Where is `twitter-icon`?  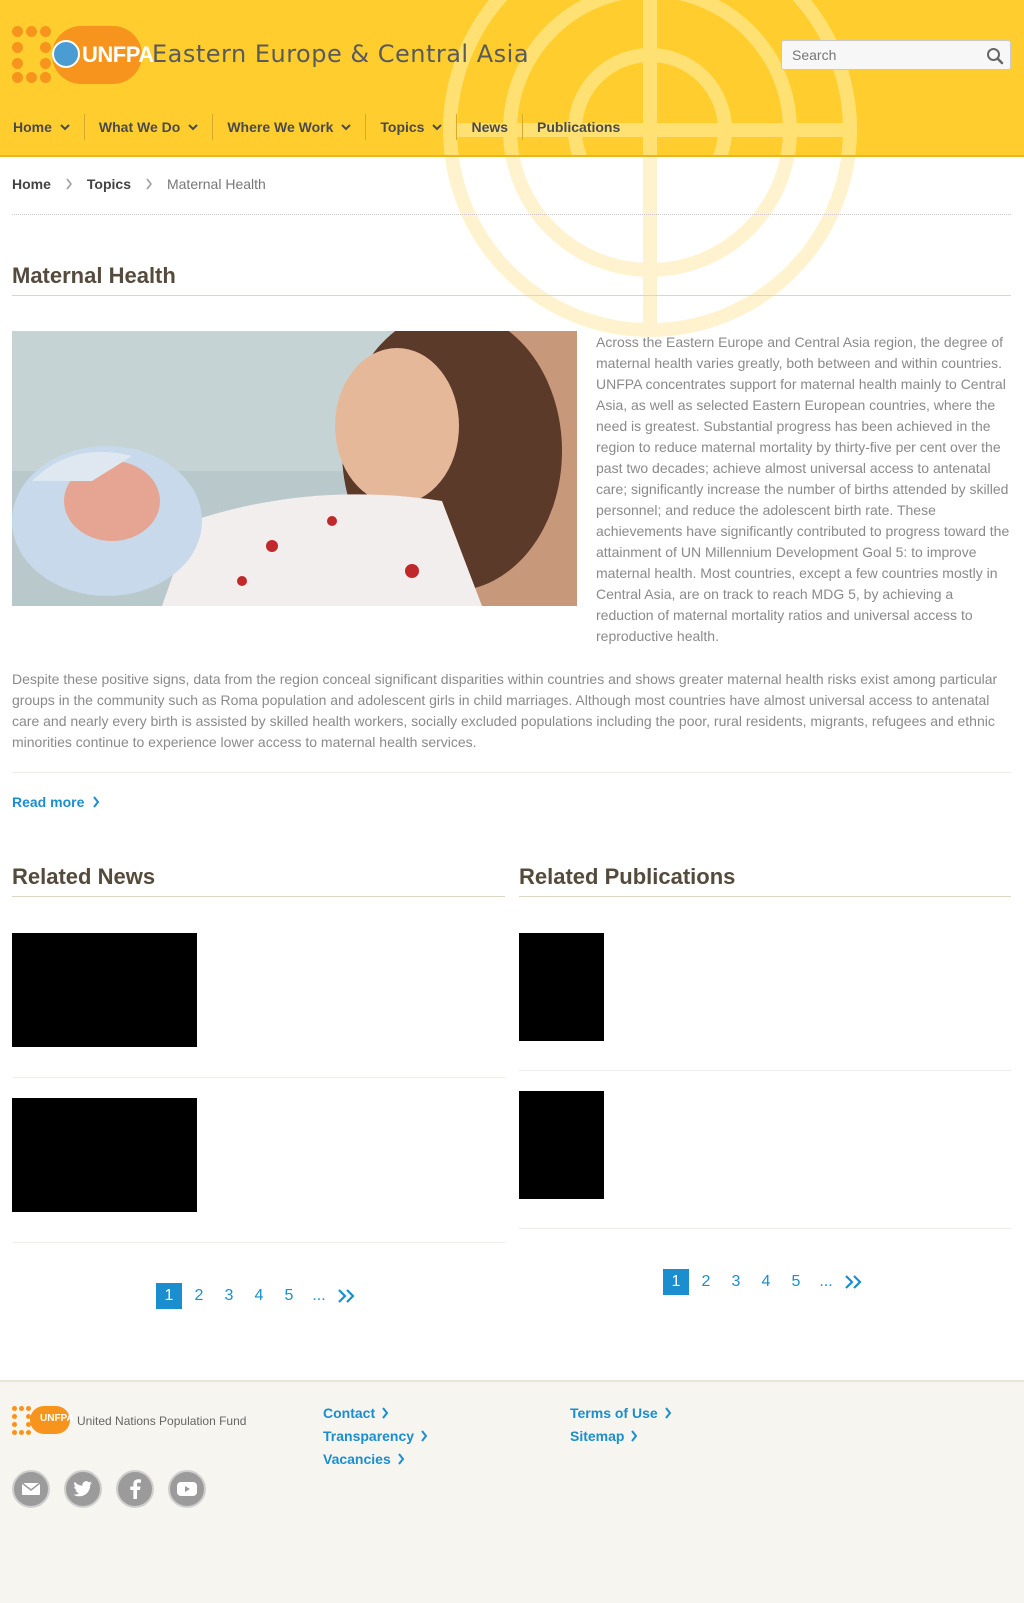 twitter-icon is located at coordinates (83, 1489).